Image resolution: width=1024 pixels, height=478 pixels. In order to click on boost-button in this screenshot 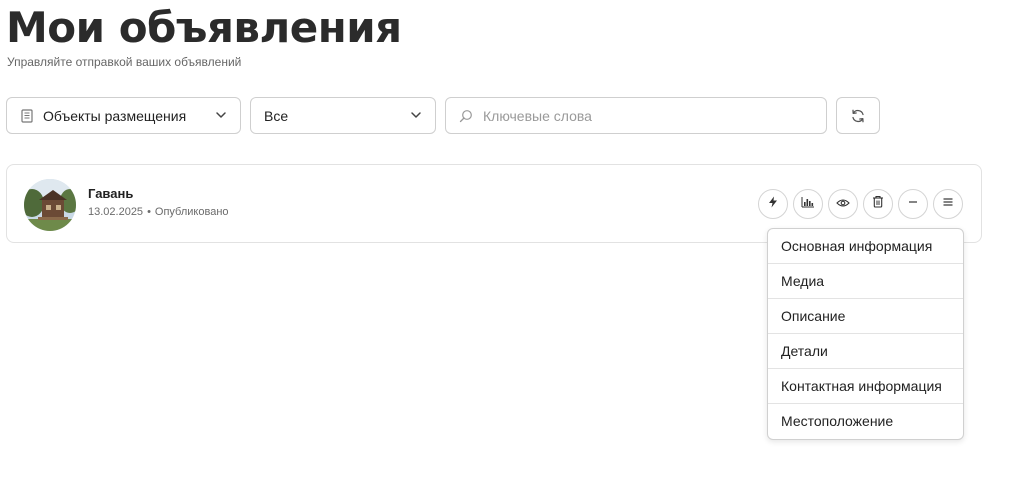, I will do `click(773, 204)`.